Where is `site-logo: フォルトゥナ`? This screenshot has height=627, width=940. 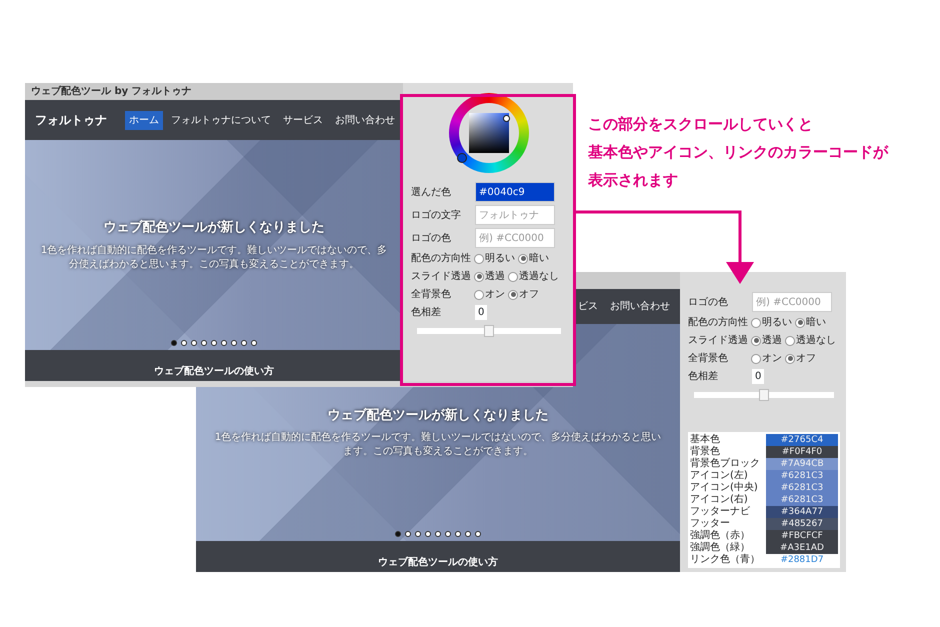
site-logo: フォルトゥナ is located at coordinates (71, 120).